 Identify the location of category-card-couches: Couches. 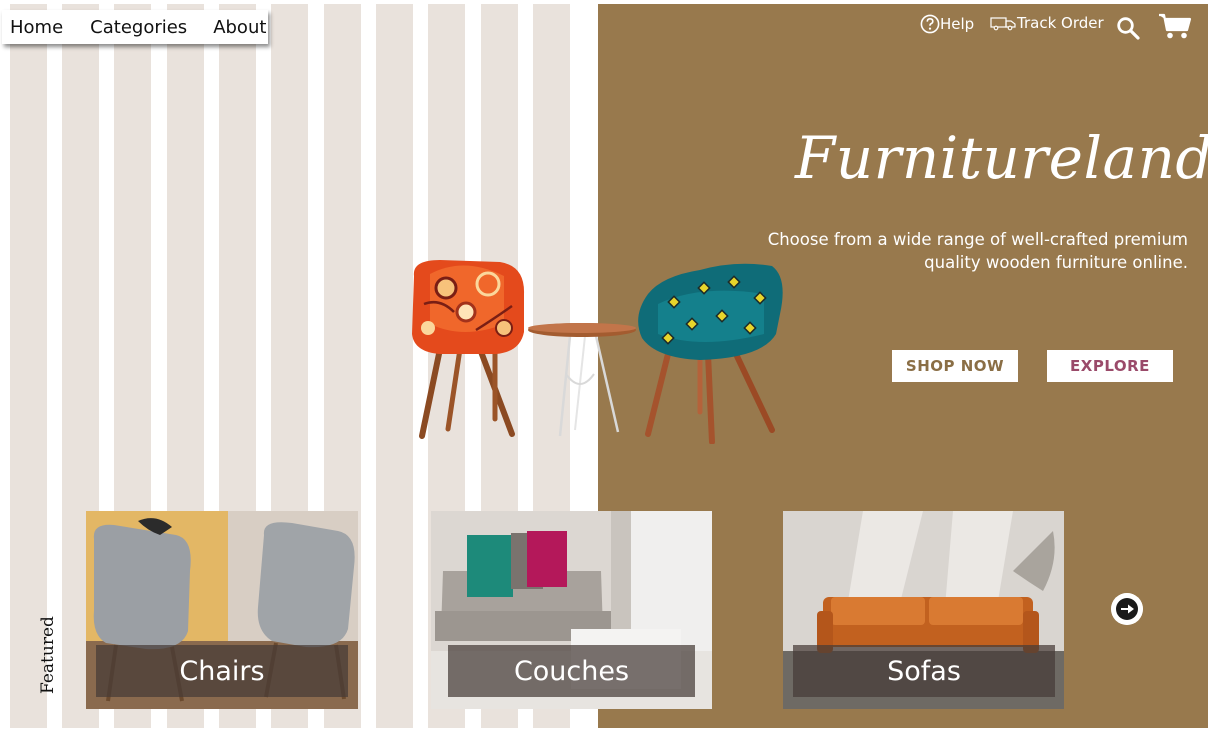
(571, 610).